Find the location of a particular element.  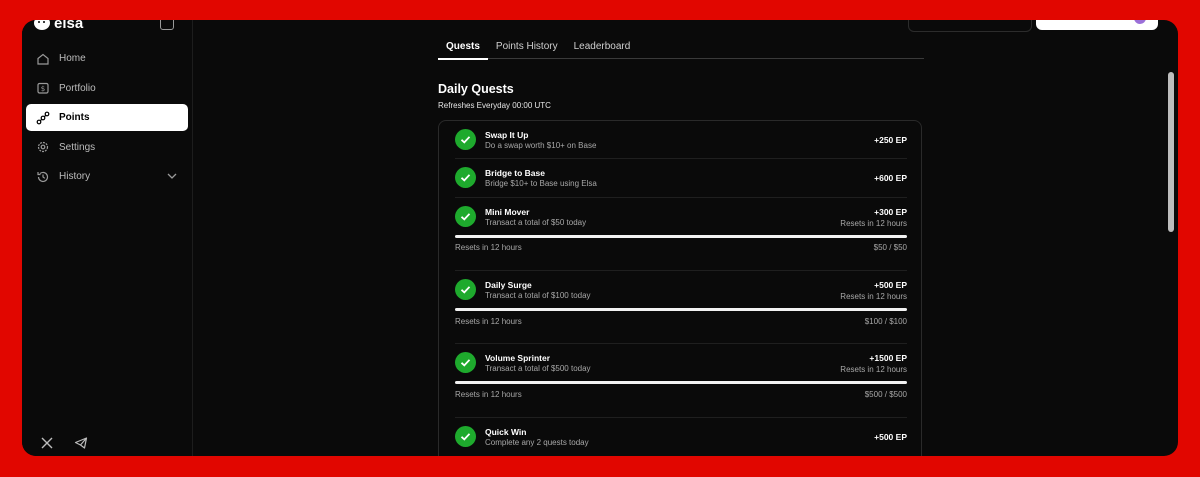

elsa-logo-icon is located at coordinates (42, 25).